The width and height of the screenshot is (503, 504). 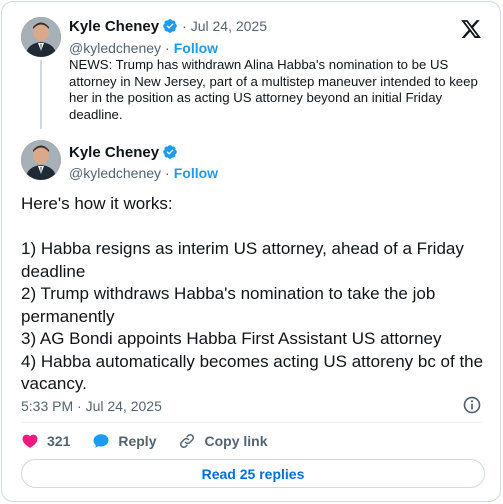 What do you see at coordinates (45, 441) in the screenshot?
I see `like-button: 321` at bounding box center [45, 441].